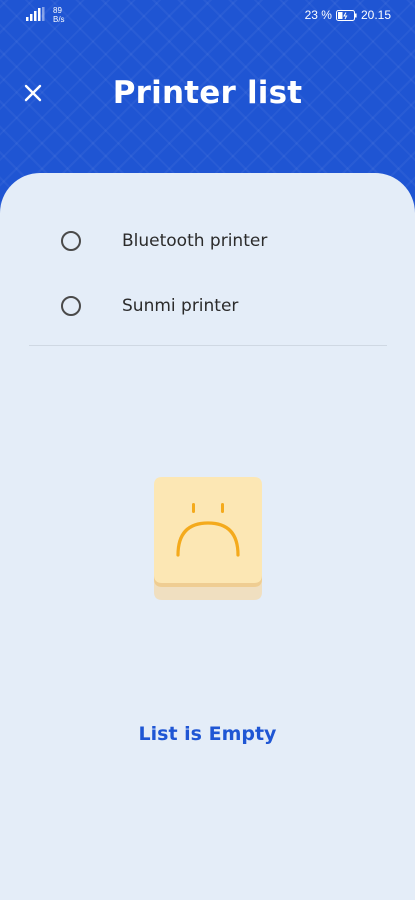 The image size is (415, 900). I want to click on option-label-bluetooth: Bluetooth printer, so click(195, 241).